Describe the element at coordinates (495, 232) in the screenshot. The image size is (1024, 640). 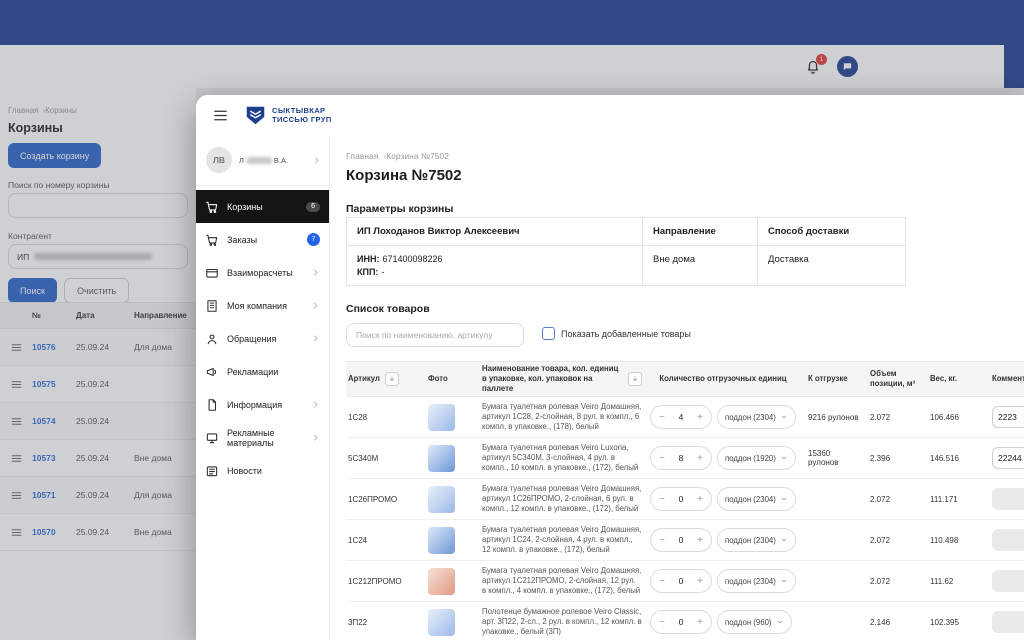
I see `client-name: ИП Лоходанов Виктор Алексеевич` at that location.